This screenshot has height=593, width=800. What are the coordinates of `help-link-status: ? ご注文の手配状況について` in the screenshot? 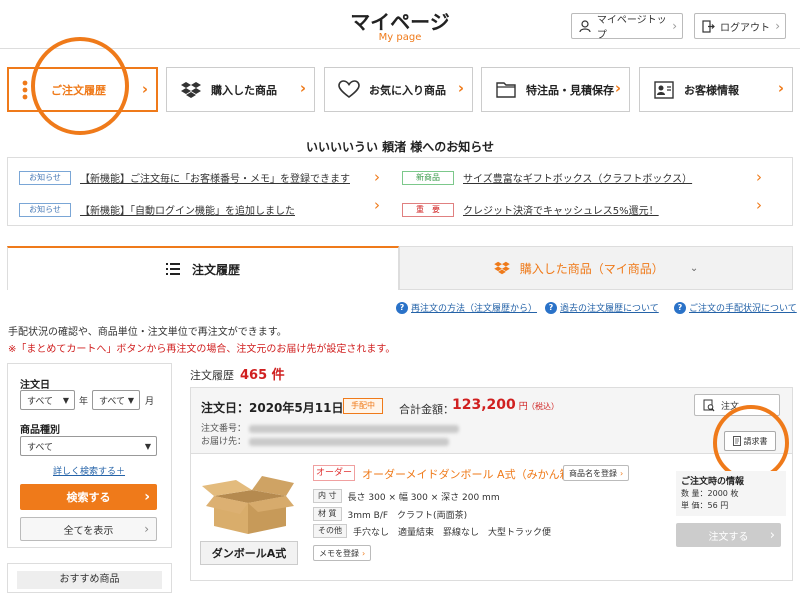 It's located at (735, 307).